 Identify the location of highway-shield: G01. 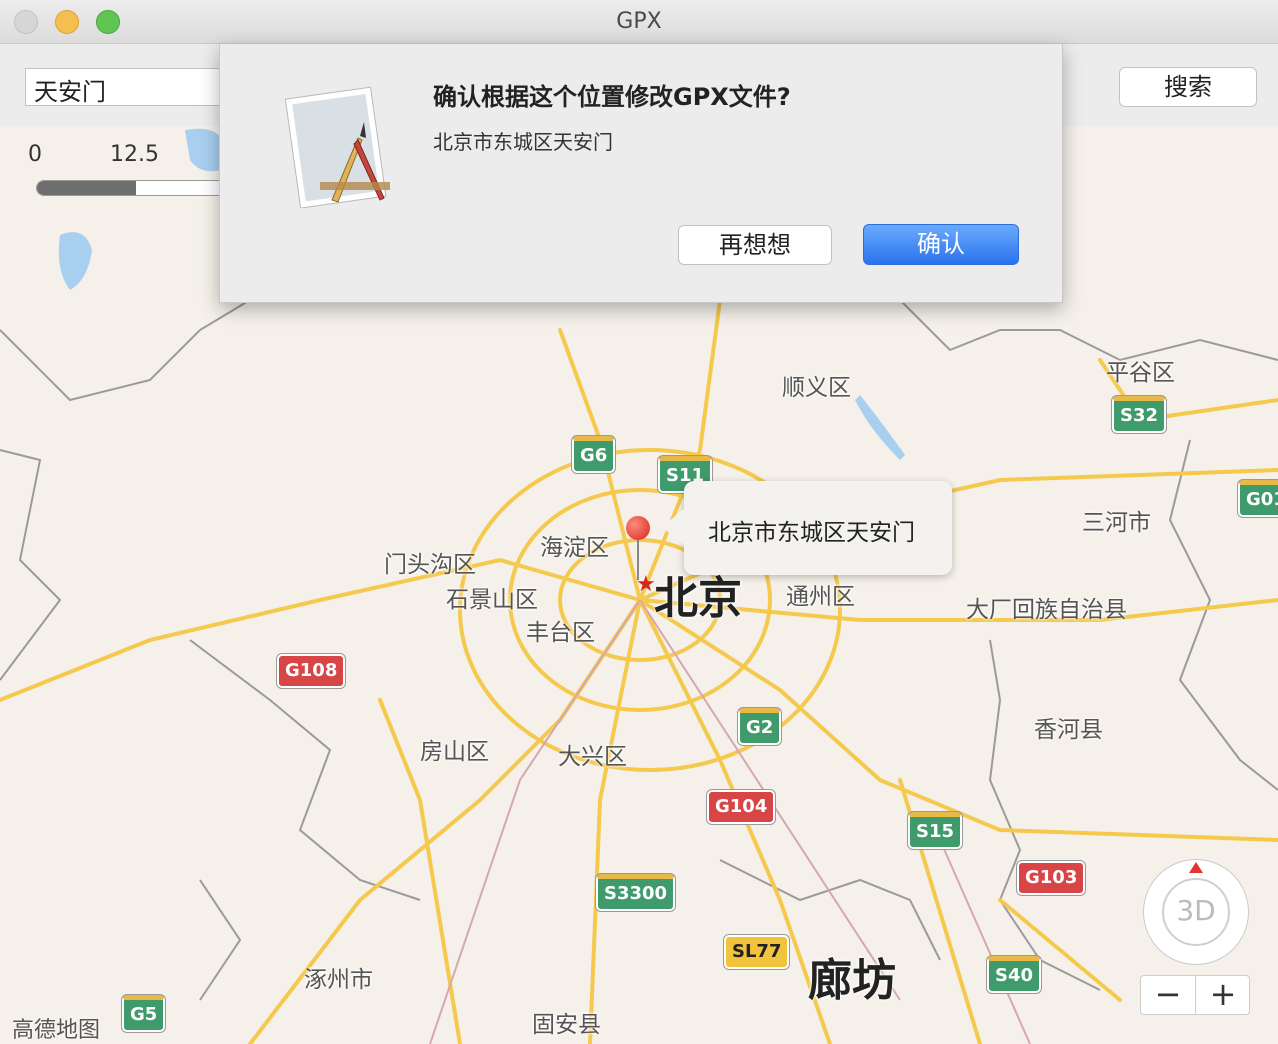
(1258, 498).